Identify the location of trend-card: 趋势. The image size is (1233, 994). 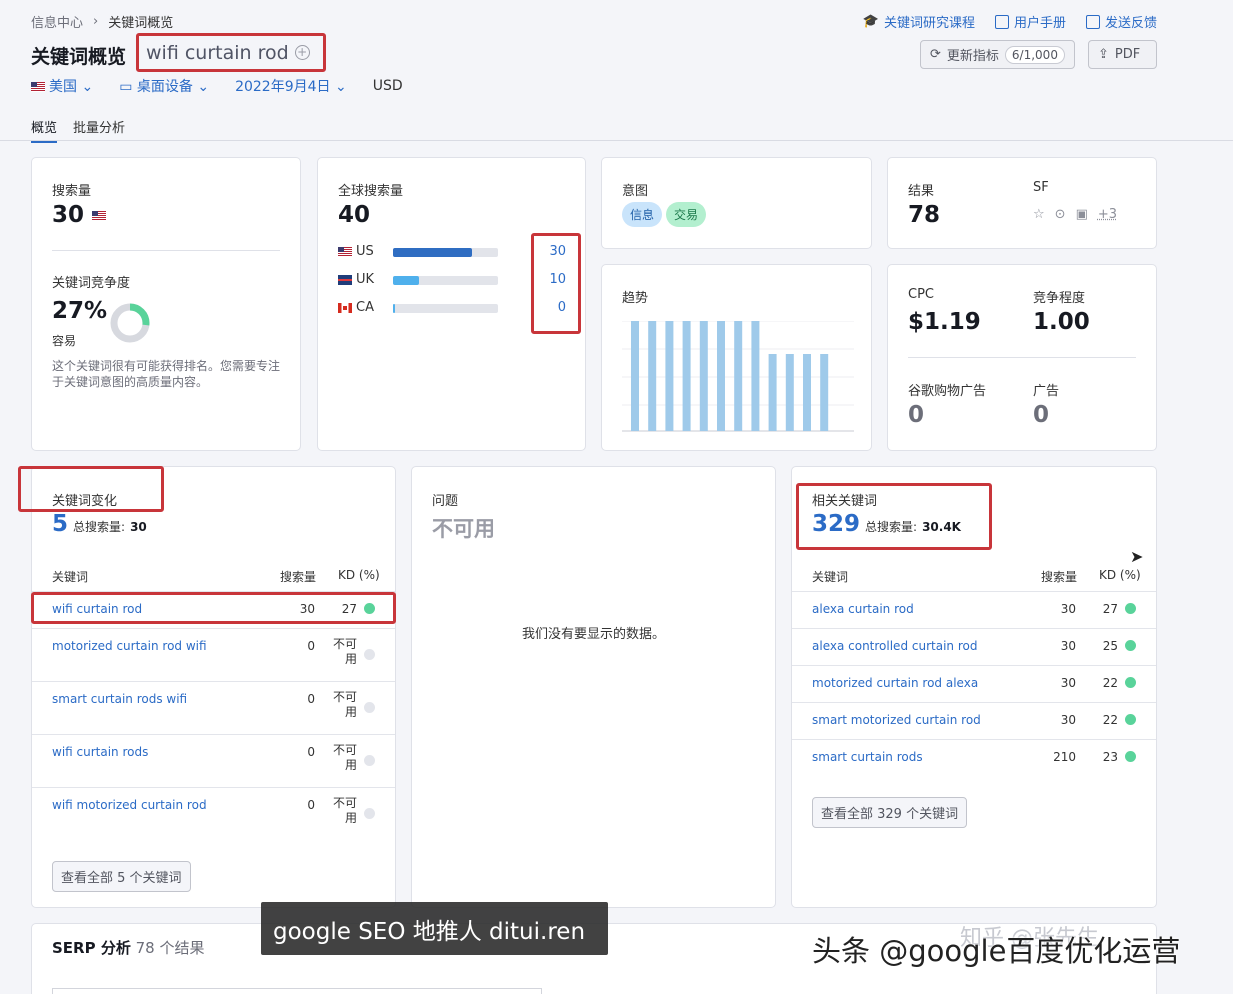
(736, 357).